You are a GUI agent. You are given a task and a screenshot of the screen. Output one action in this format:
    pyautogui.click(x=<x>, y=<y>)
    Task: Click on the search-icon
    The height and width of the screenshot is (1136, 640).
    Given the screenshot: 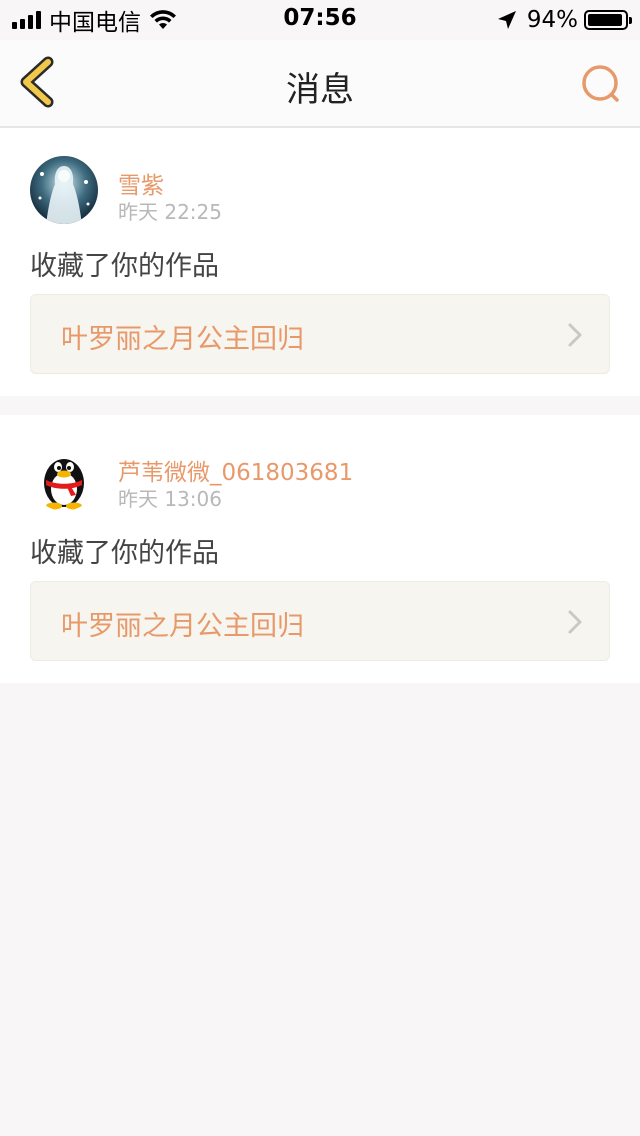 What is the action you would take?
    pyautogui.click(x=601, y=83)
    